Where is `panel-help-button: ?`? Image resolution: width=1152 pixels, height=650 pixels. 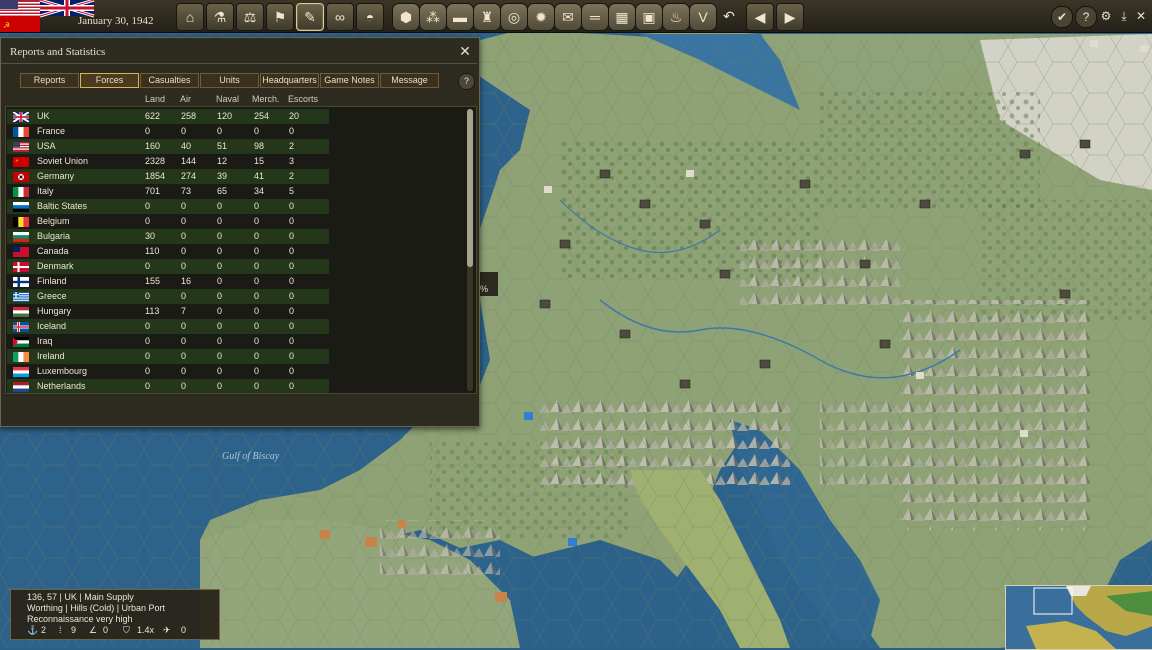
panel-help-button: ? is located at coordinates (466, 81).